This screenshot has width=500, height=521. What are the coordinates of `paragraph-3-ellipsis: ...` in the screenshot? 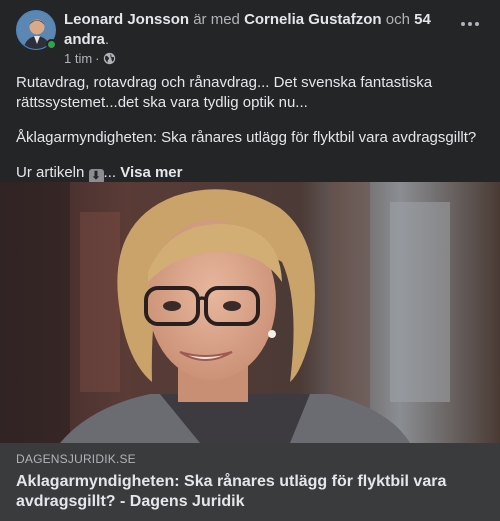 It's located at (110, 172).